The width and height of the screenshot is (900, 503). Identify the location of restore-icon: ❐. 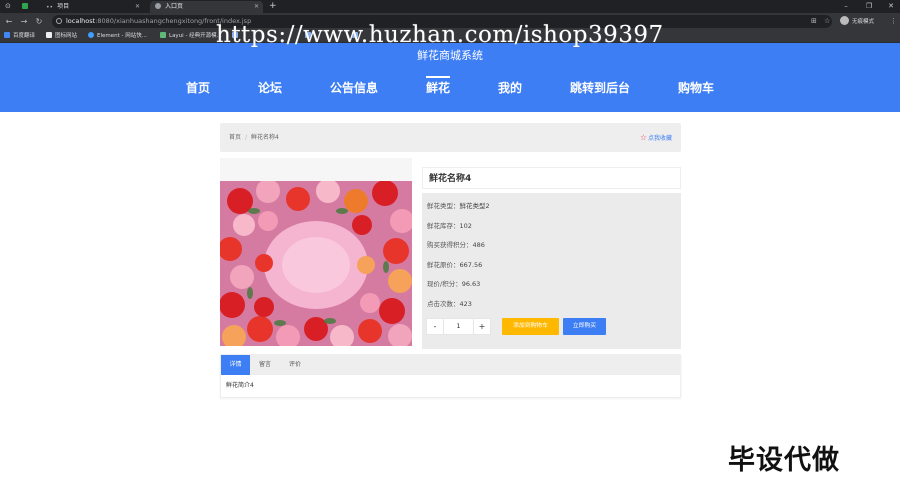
(869, 6).